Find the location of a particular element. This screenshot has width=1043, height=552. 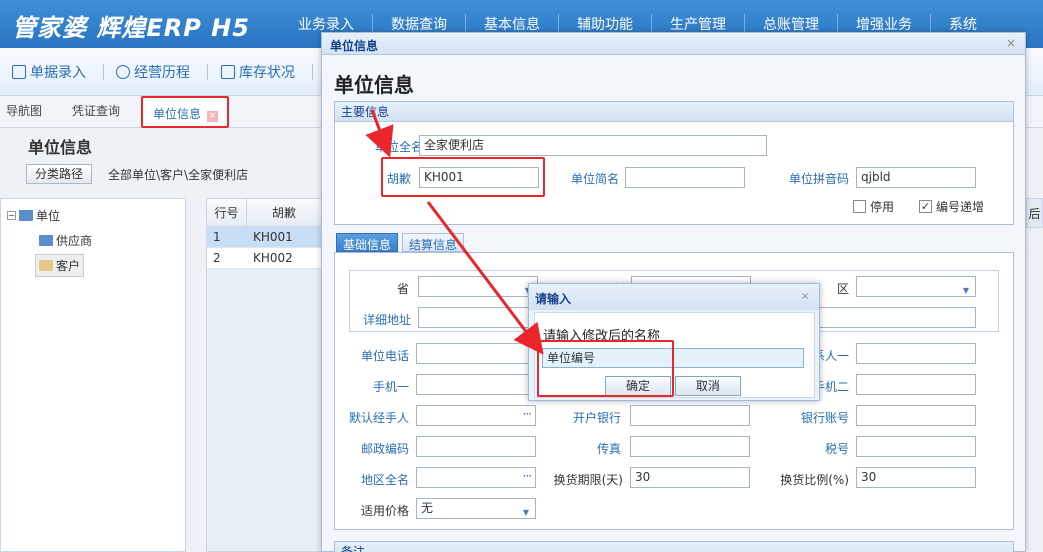

arrow-code-to-input is located at coordinates (485, 278).